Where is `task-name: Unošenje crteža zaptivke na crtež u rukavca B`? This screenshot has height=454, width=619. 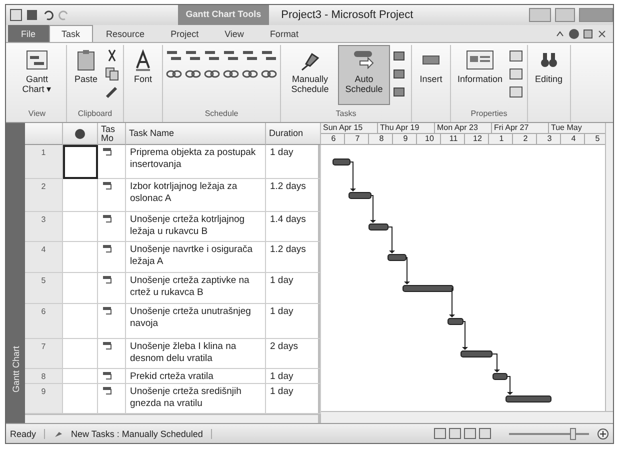 task-name: Unošenje crteža zaptivke na crtež u rukavca B is located at coordinates (190, 286).